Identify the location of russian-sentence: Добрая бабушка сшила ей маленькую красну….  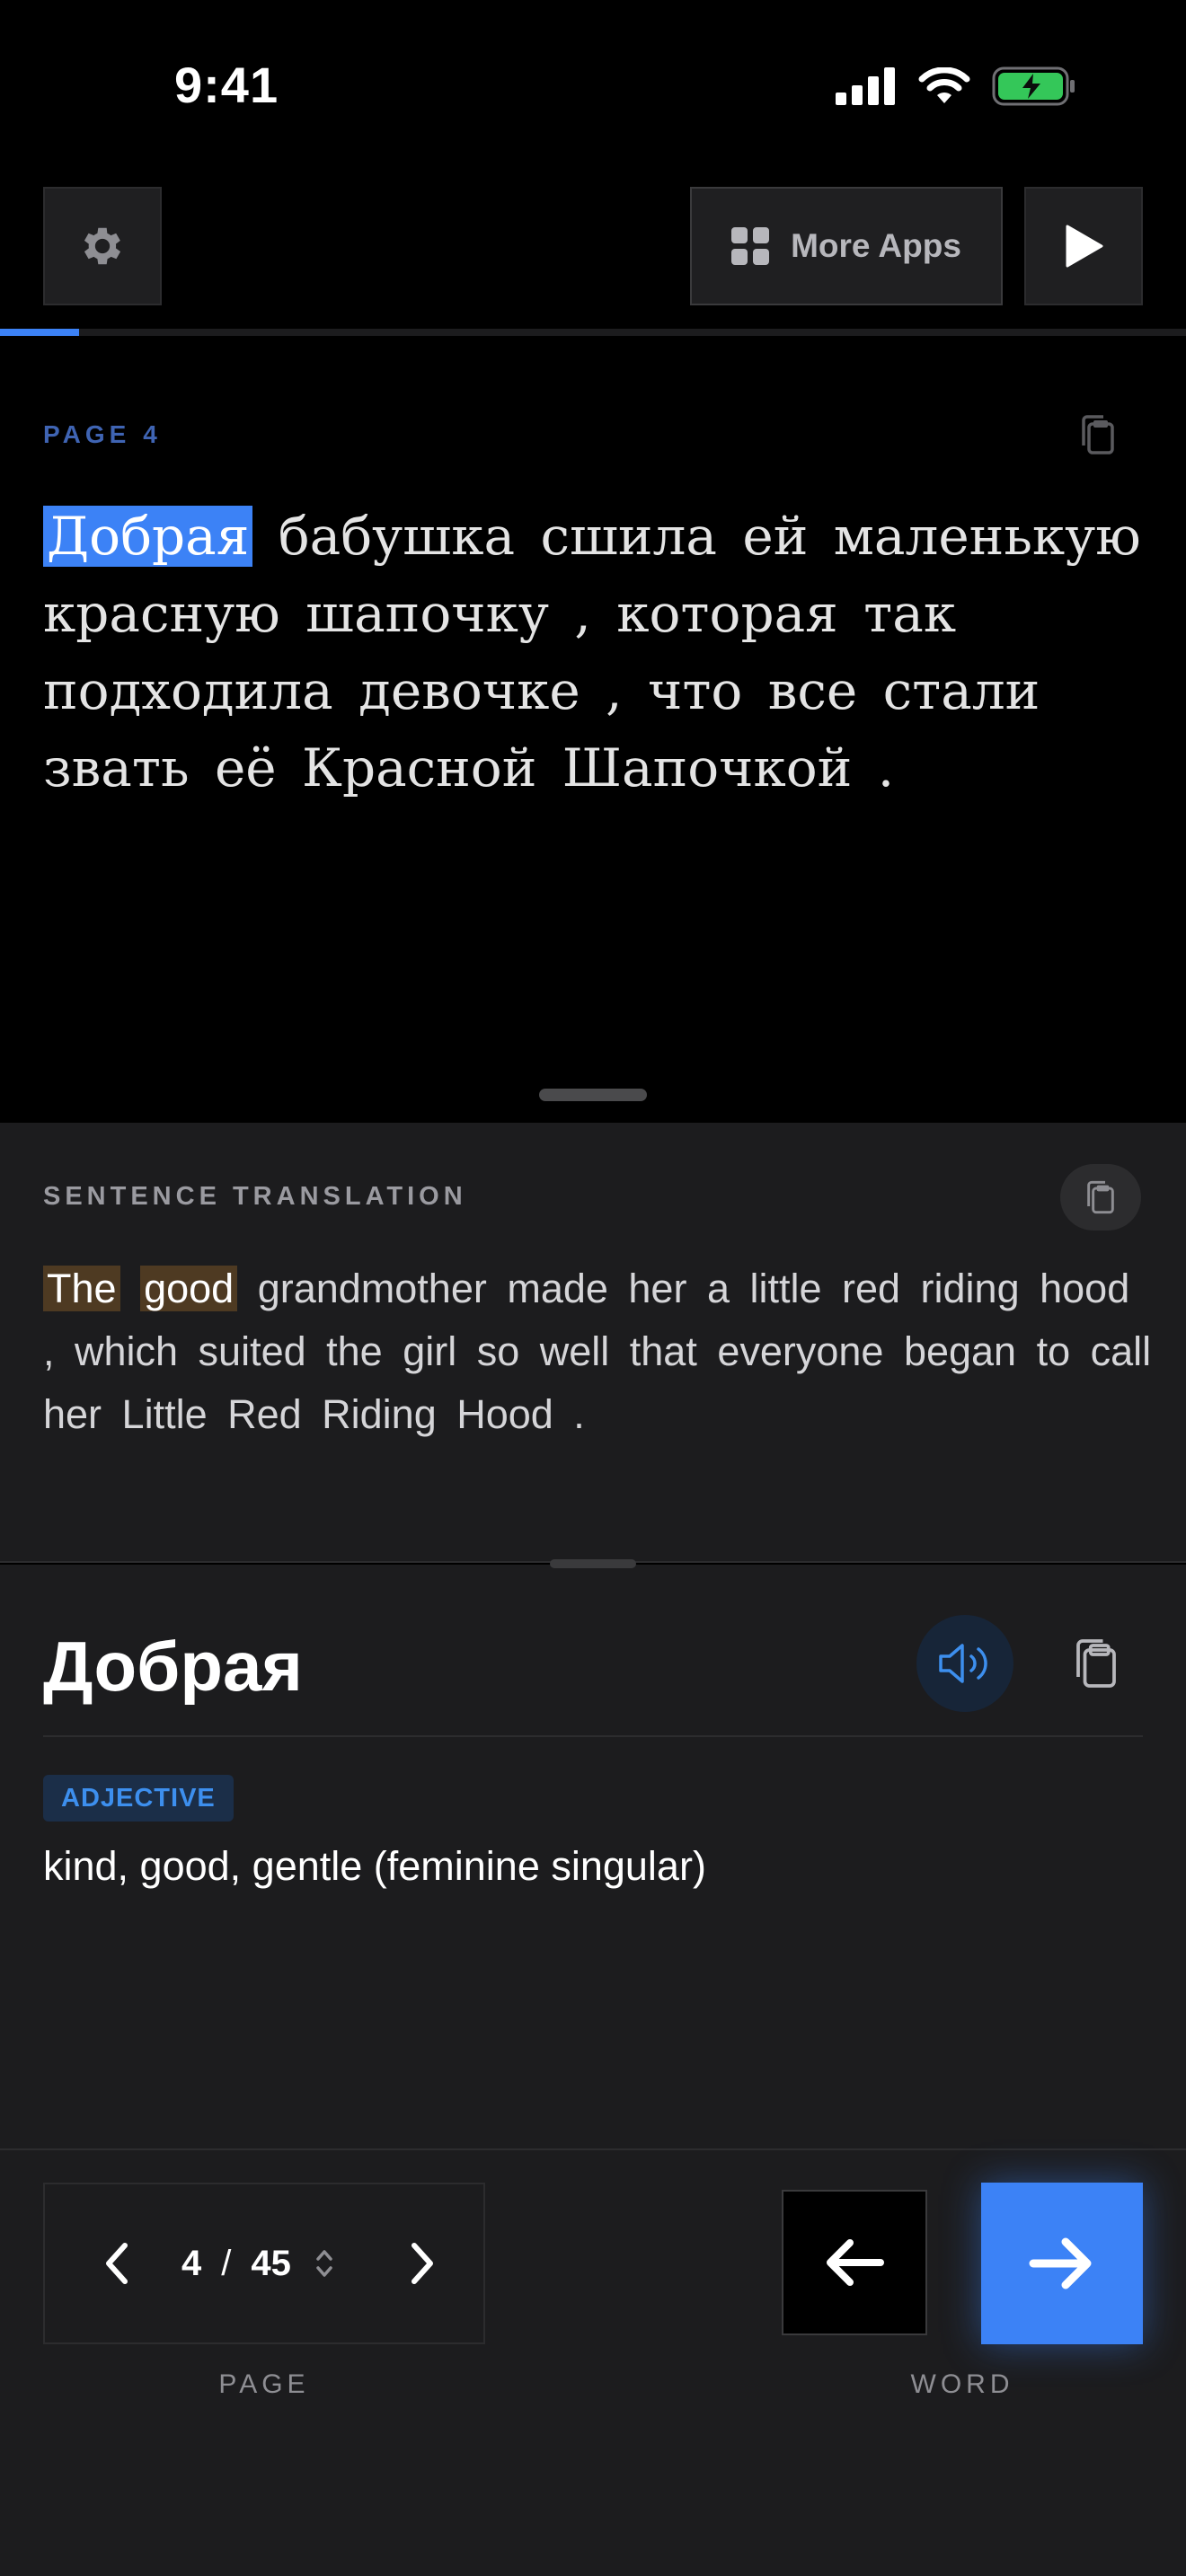
(600, 652).